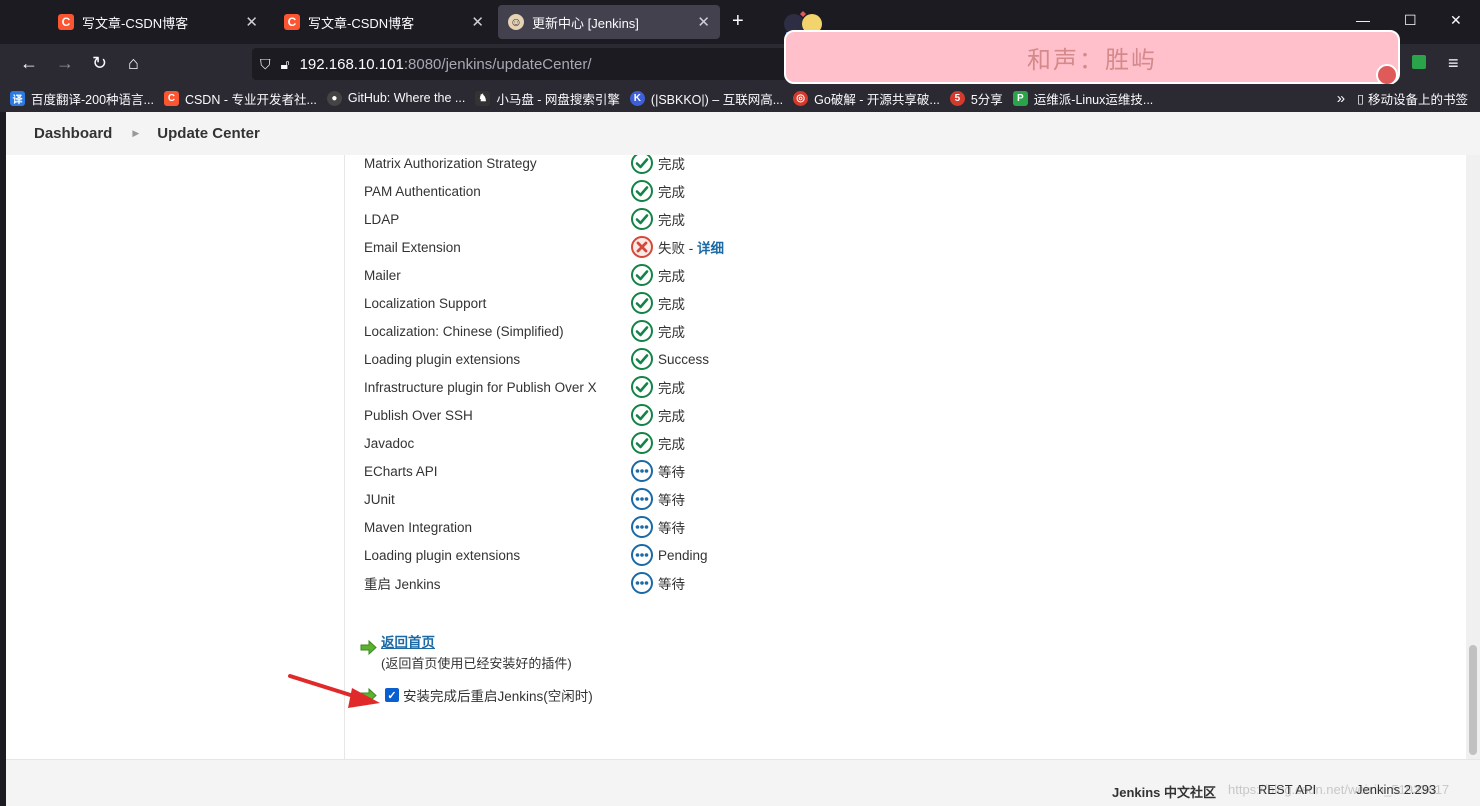  I want to click on rest-api-link: REST API, so click(1287, 789).